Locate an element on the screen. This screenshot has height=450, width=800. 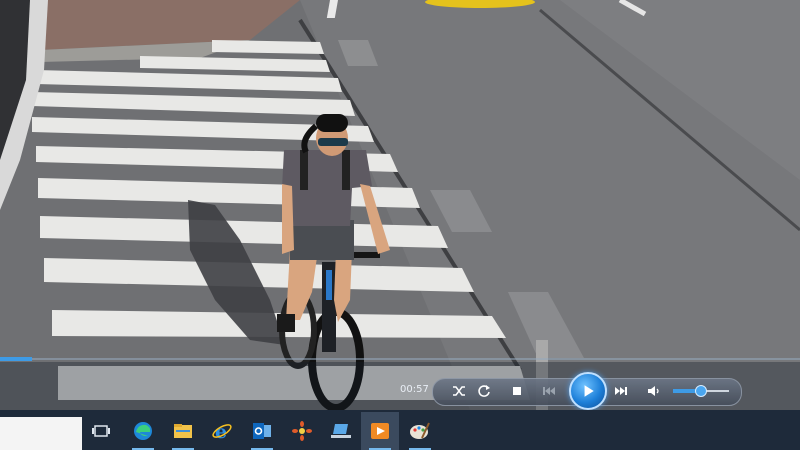
outlook-button is located at coordinates (262, 431).